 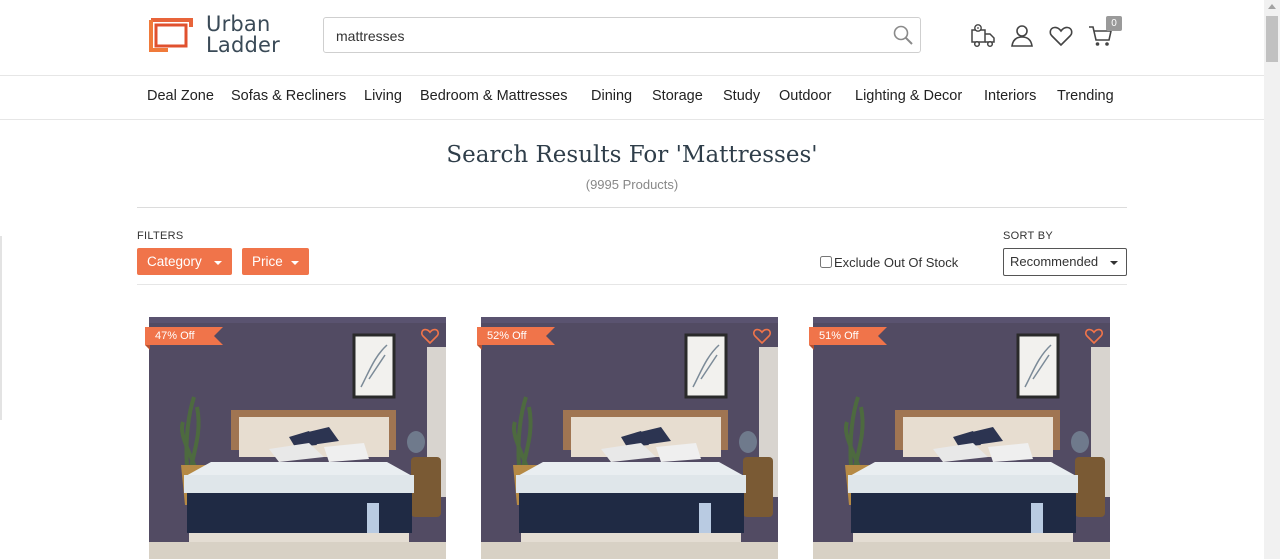 I want to click on logo-mark-icon, so click(x=171, y=35).